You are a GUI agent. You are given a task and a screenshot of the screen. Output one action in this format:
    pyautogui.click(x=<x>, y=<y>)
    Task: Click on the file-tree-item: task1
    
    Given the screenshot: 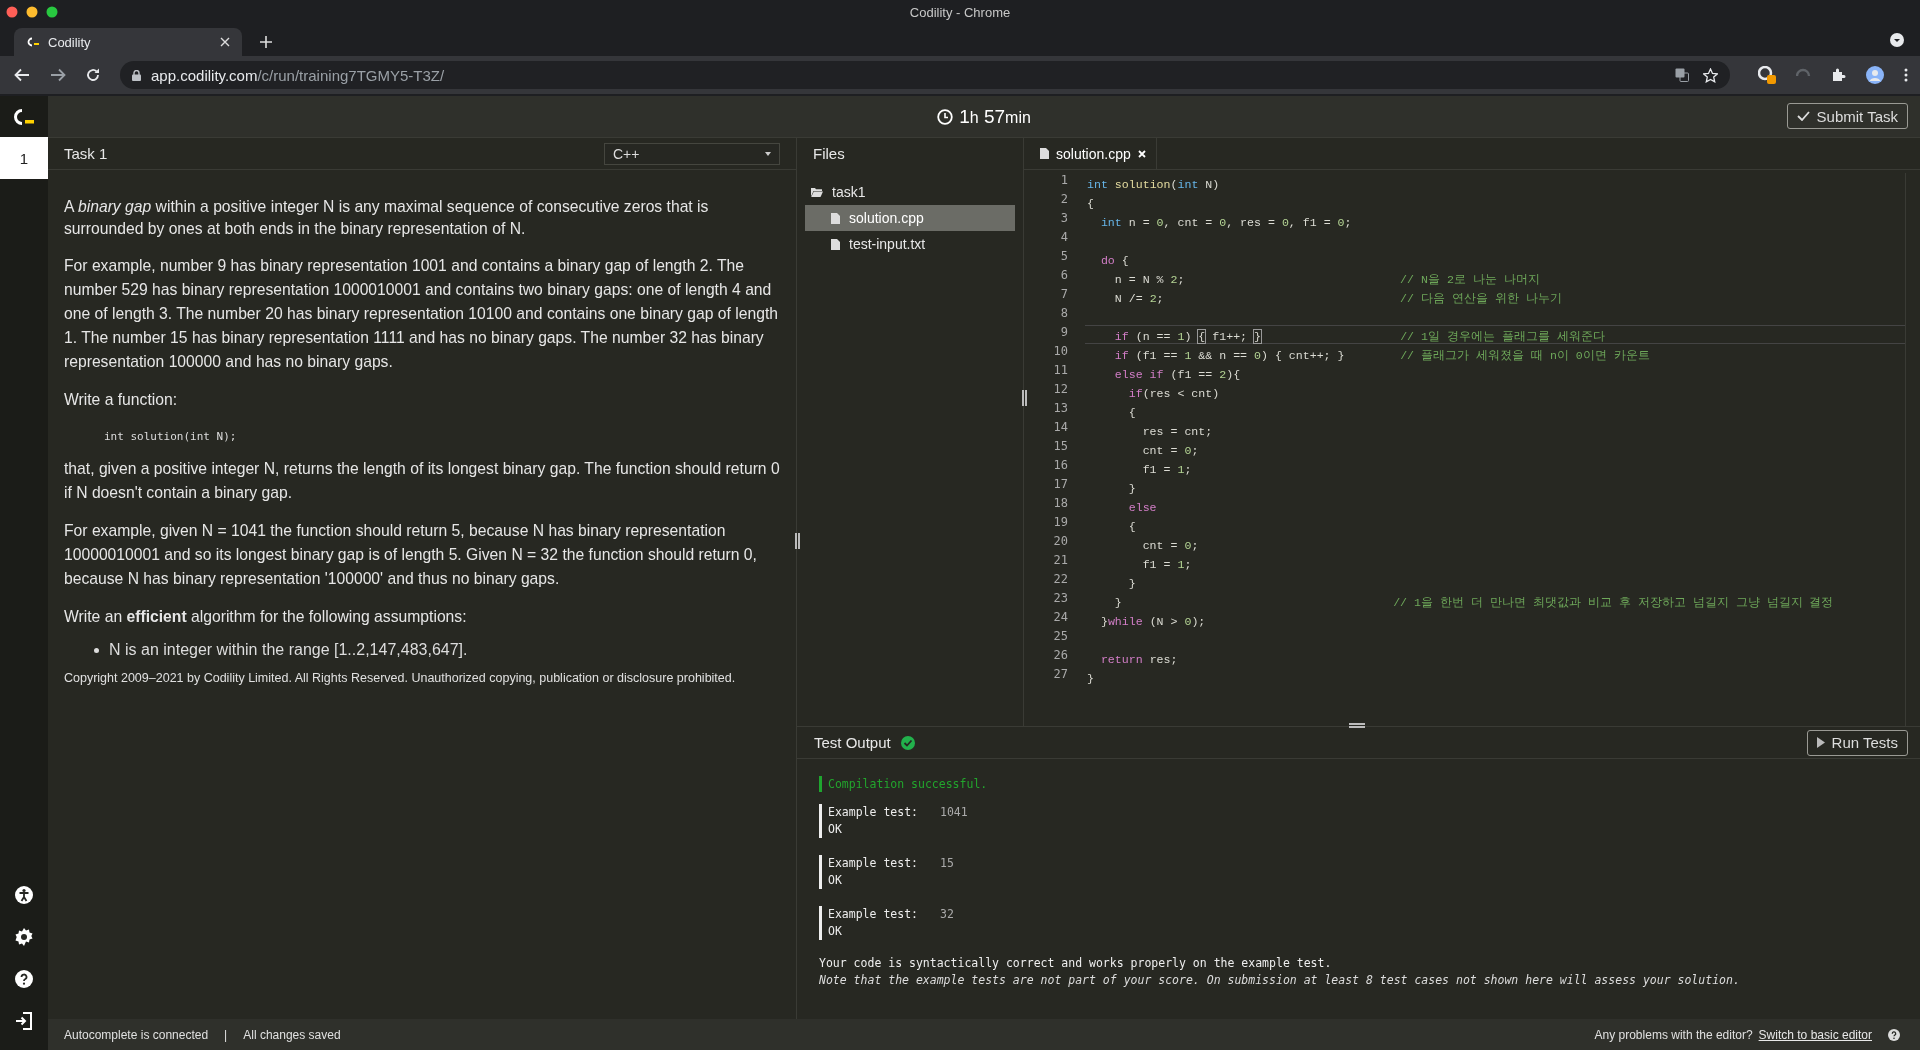 What is the action you would take?
    pyautogui.click(x=910, y=192)
    